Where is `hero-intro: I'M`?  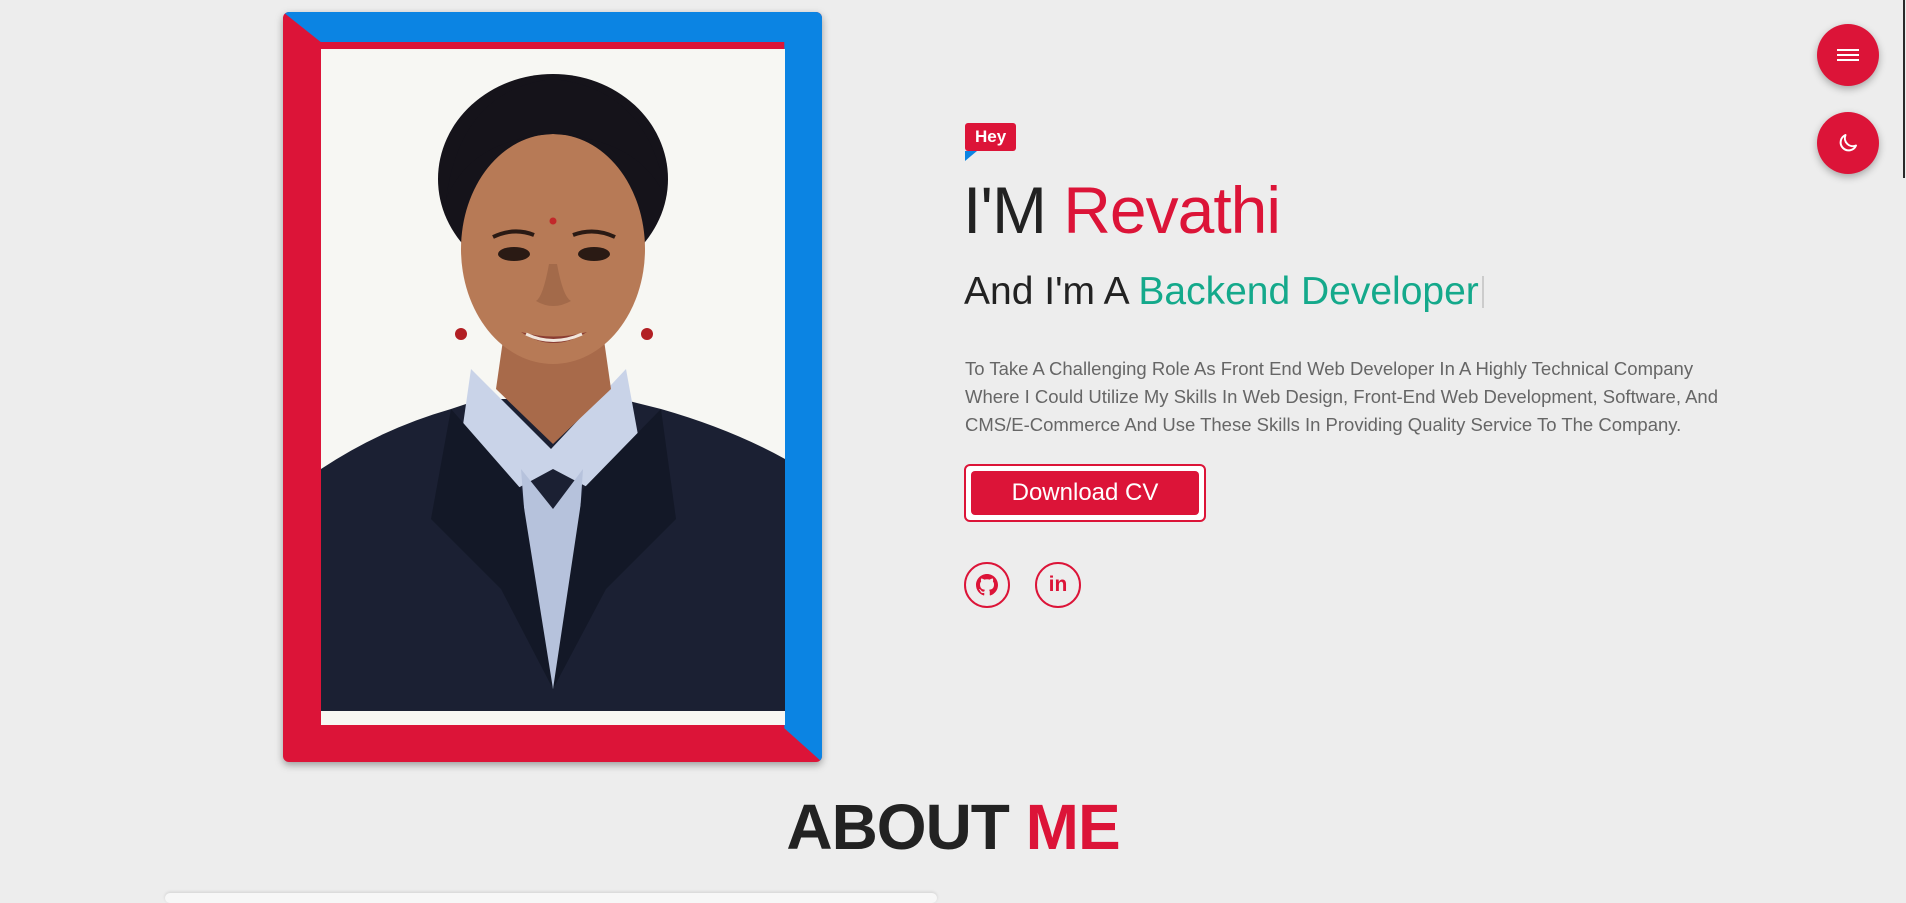 hero-intro: I'M is located at coordinates (1005, 210).